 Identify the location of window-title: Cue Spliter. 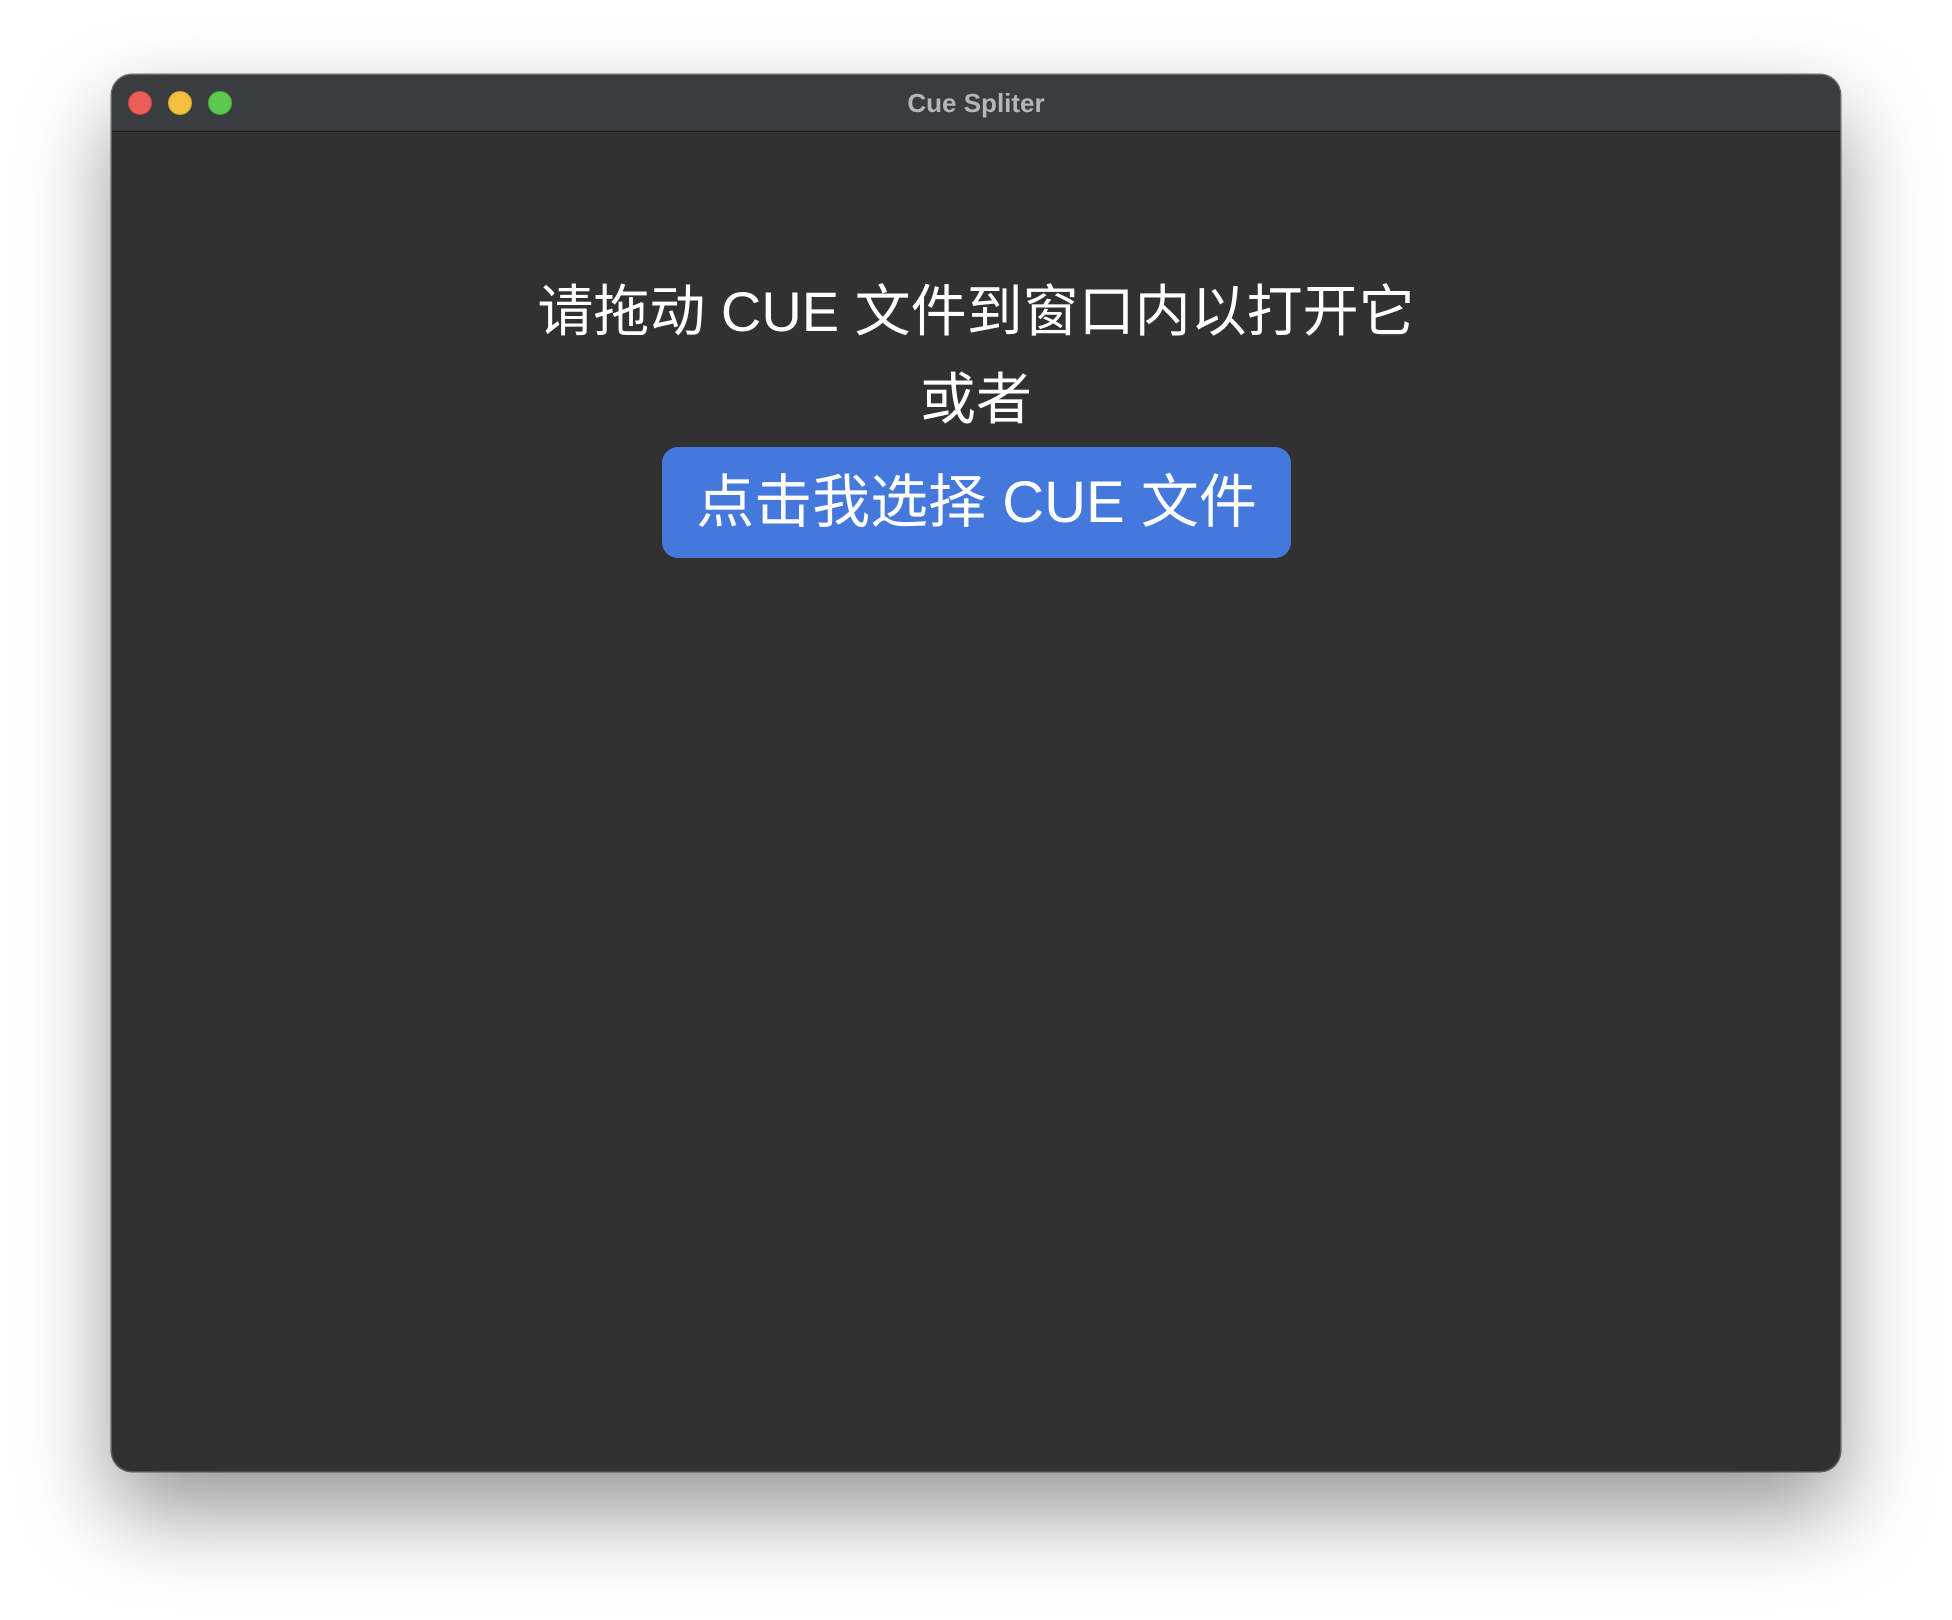
(976, 103).